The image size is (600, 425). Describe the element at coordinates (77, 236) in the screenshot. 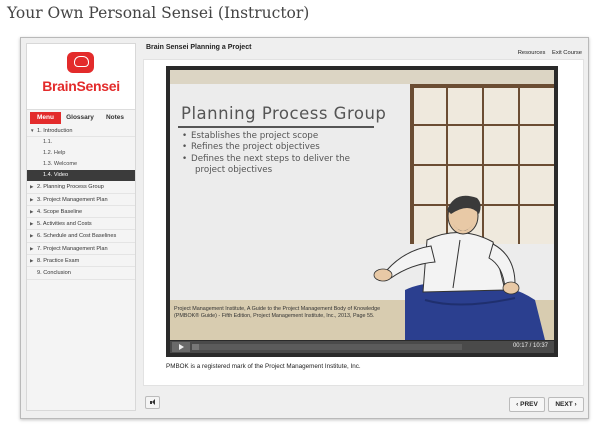

I see `menu-item-label: 6. Schedule and Cost Baselines` at that location.